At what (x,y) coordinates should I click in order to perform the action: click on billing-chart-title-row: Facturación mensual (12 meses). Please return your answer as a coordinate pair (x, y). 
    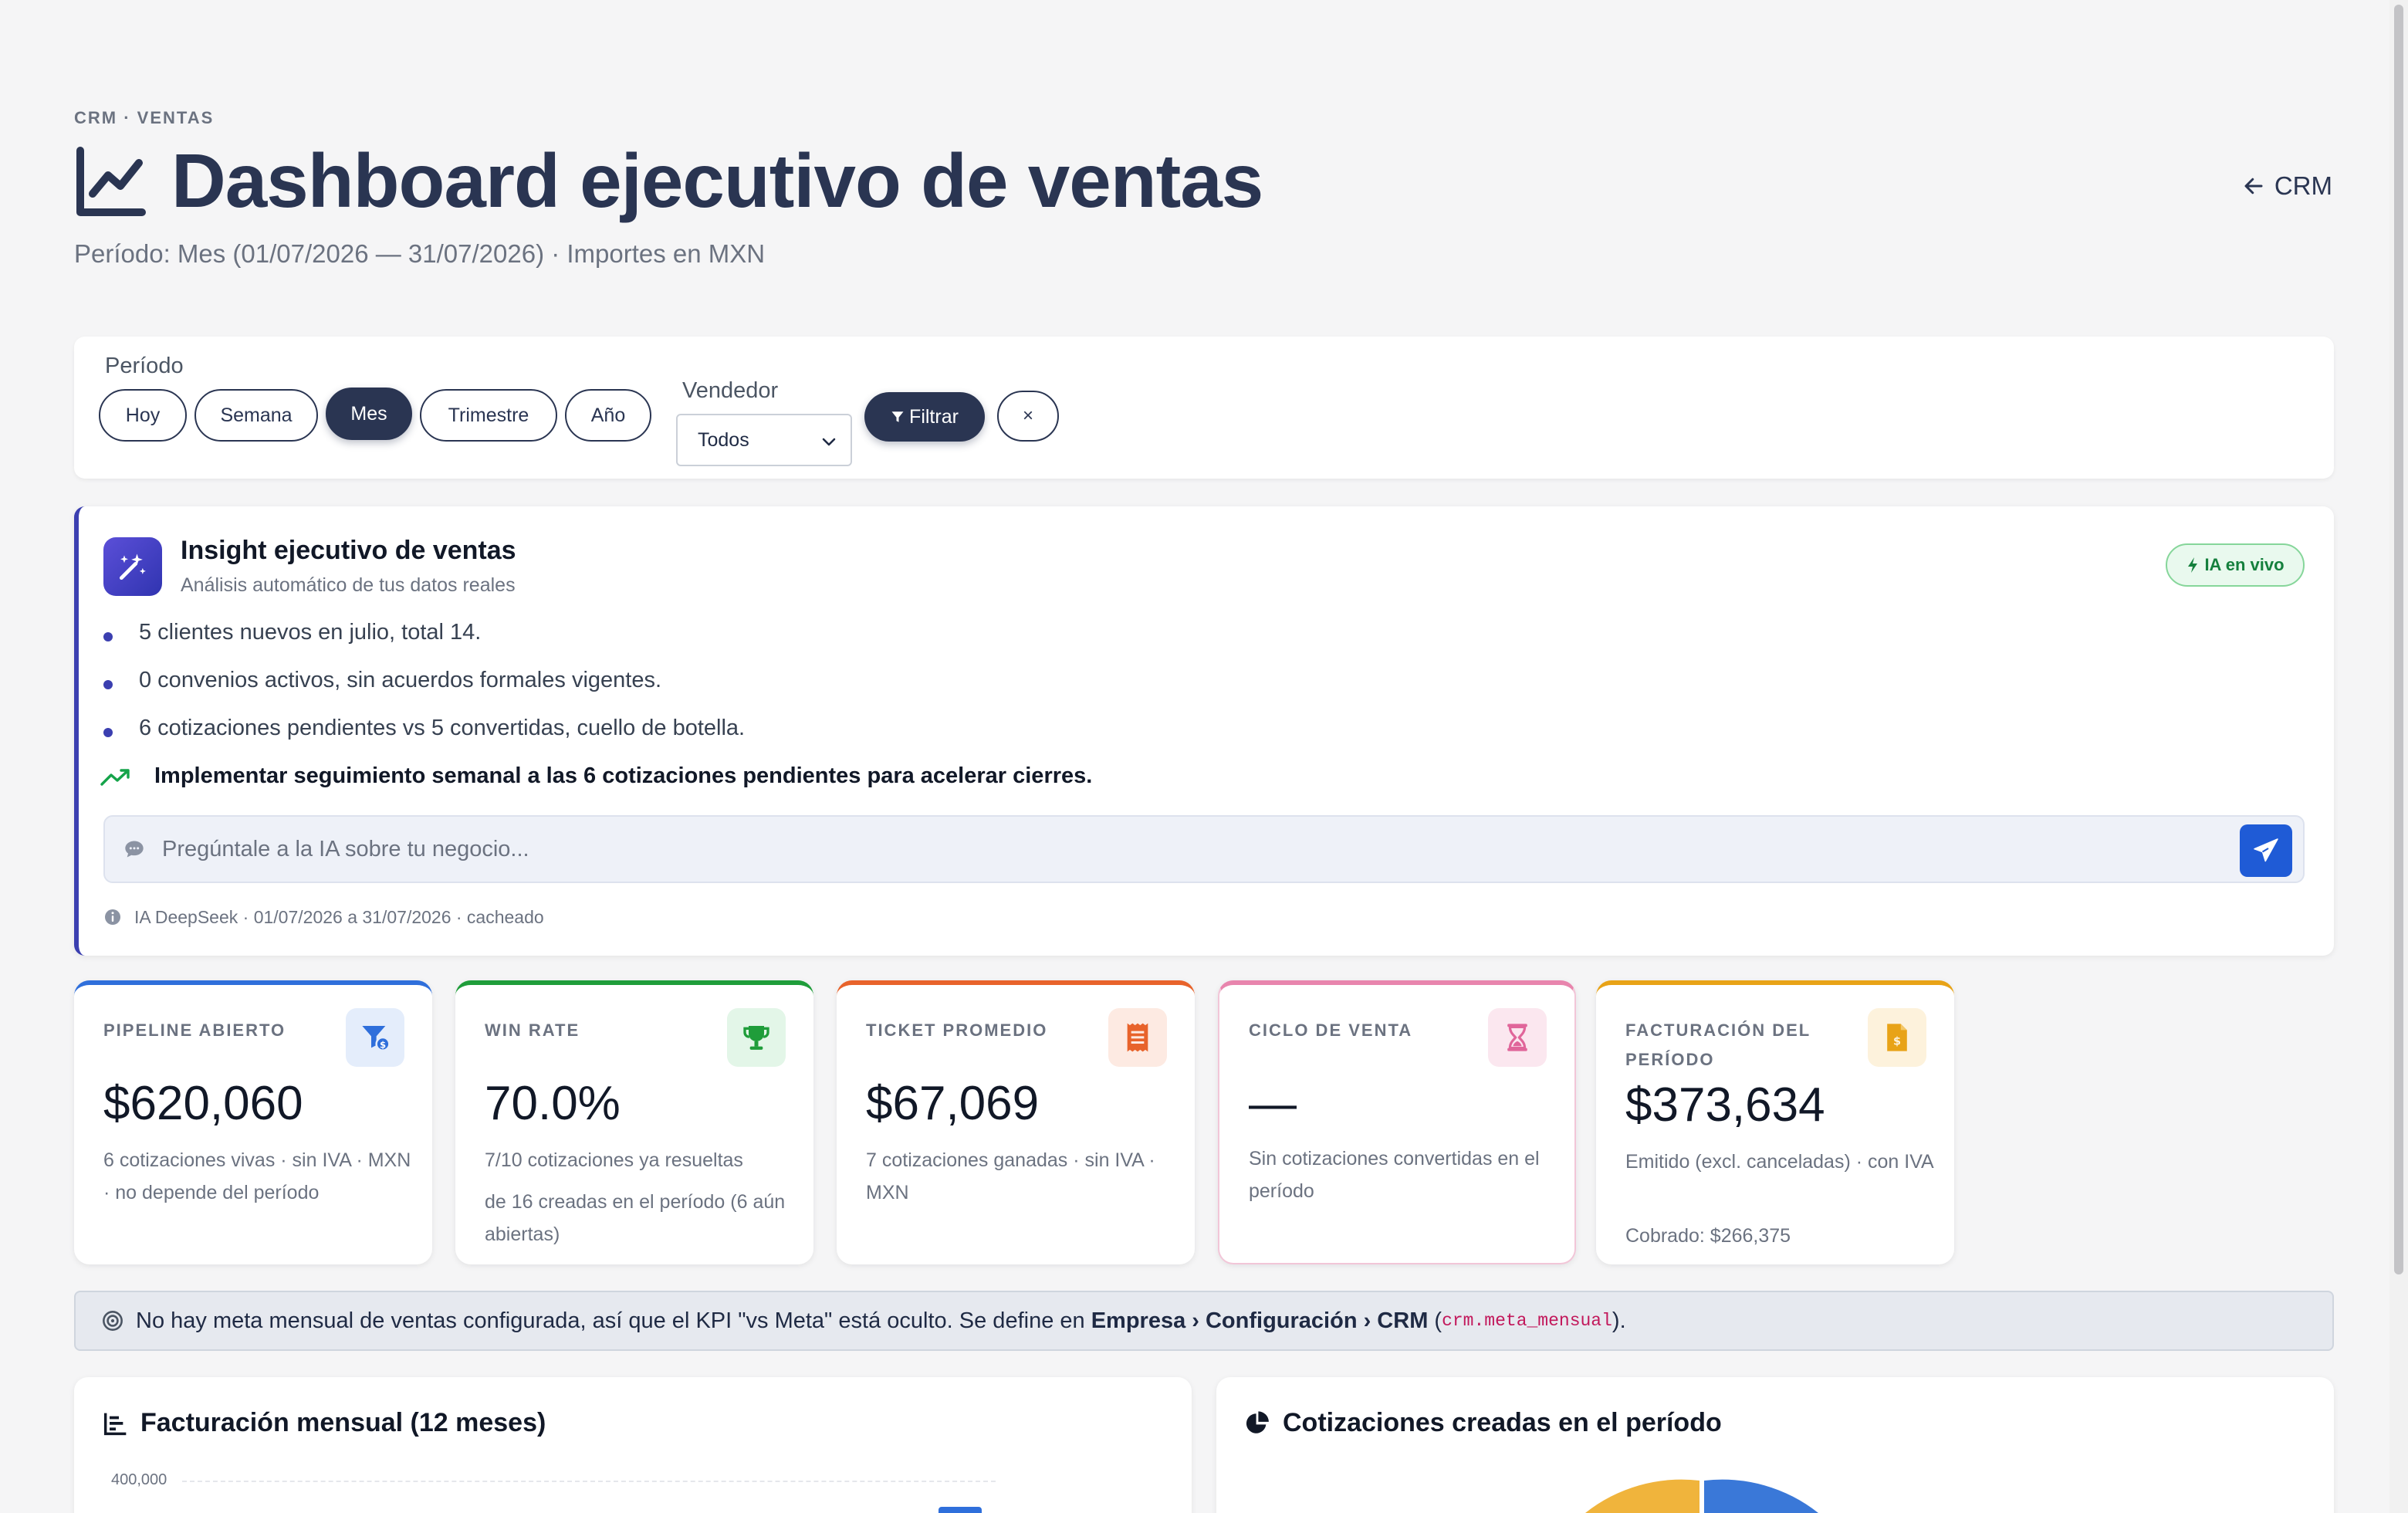
    Looking at the image, I should click on (324, 1423).